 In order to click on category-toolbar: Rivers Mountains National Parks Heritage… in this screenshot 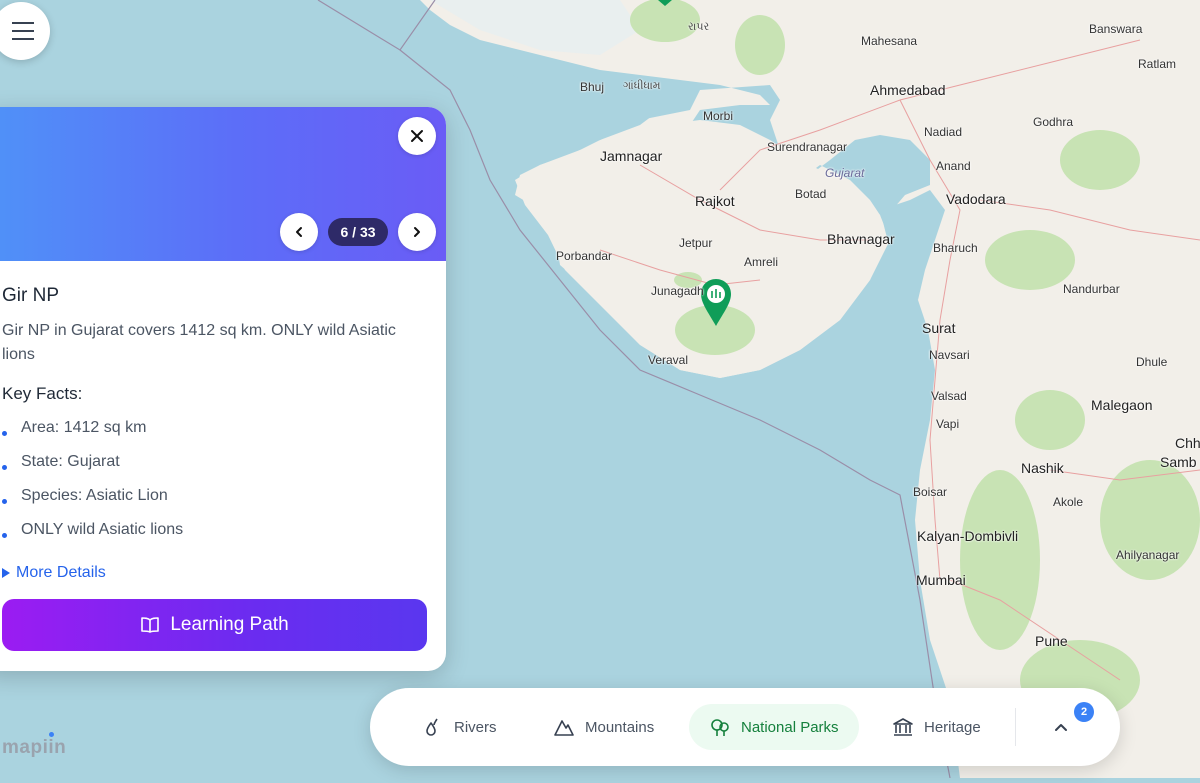, I will do `click(745, 727)`.